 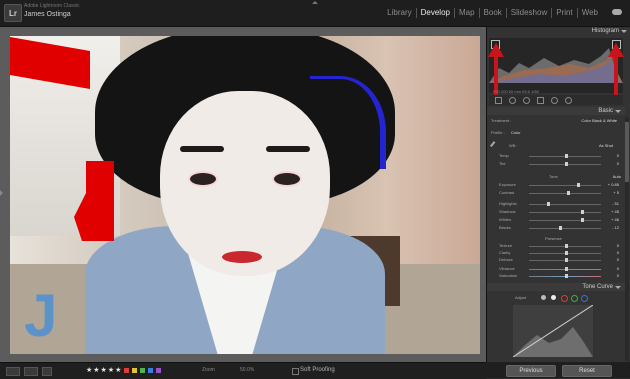 I want to click on label-red, so click(x=126, y=370).